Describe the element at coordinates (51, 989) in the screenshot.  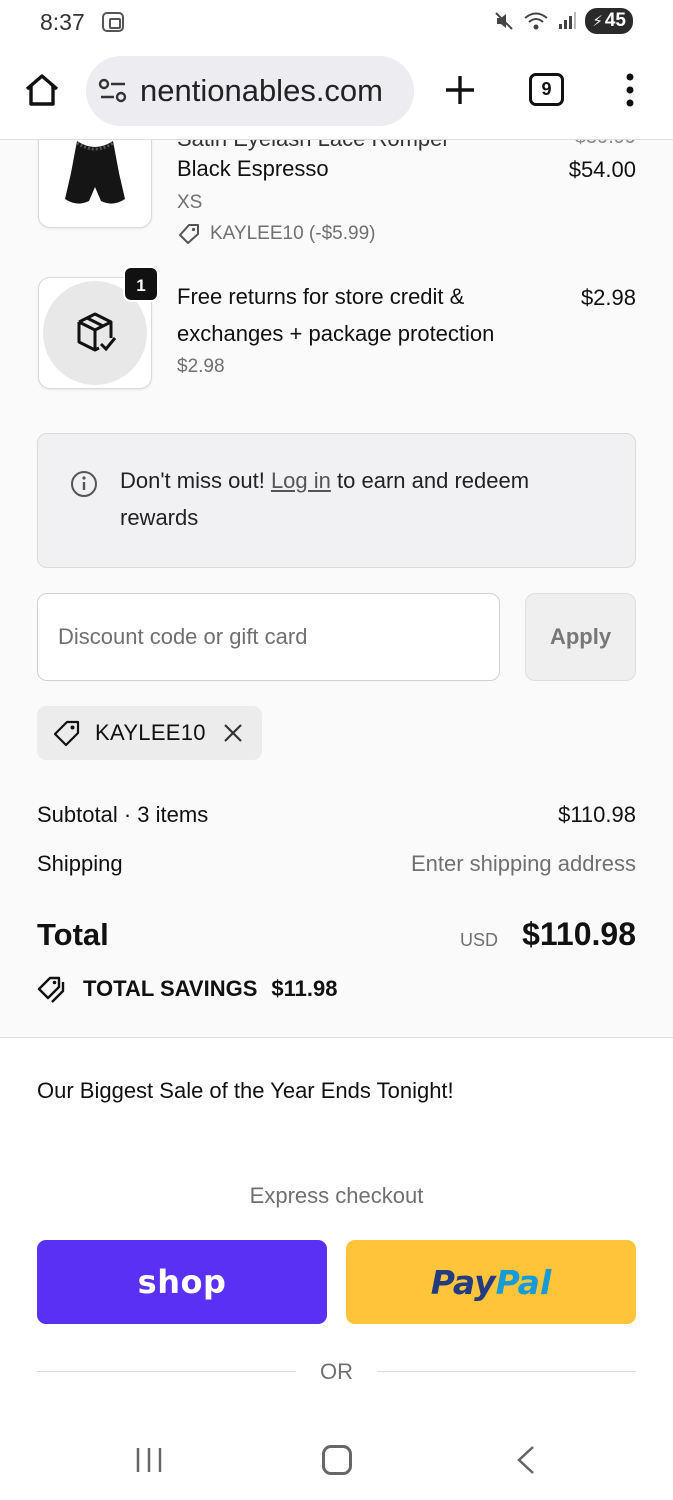
I see `savings-tag-icon` at that location.